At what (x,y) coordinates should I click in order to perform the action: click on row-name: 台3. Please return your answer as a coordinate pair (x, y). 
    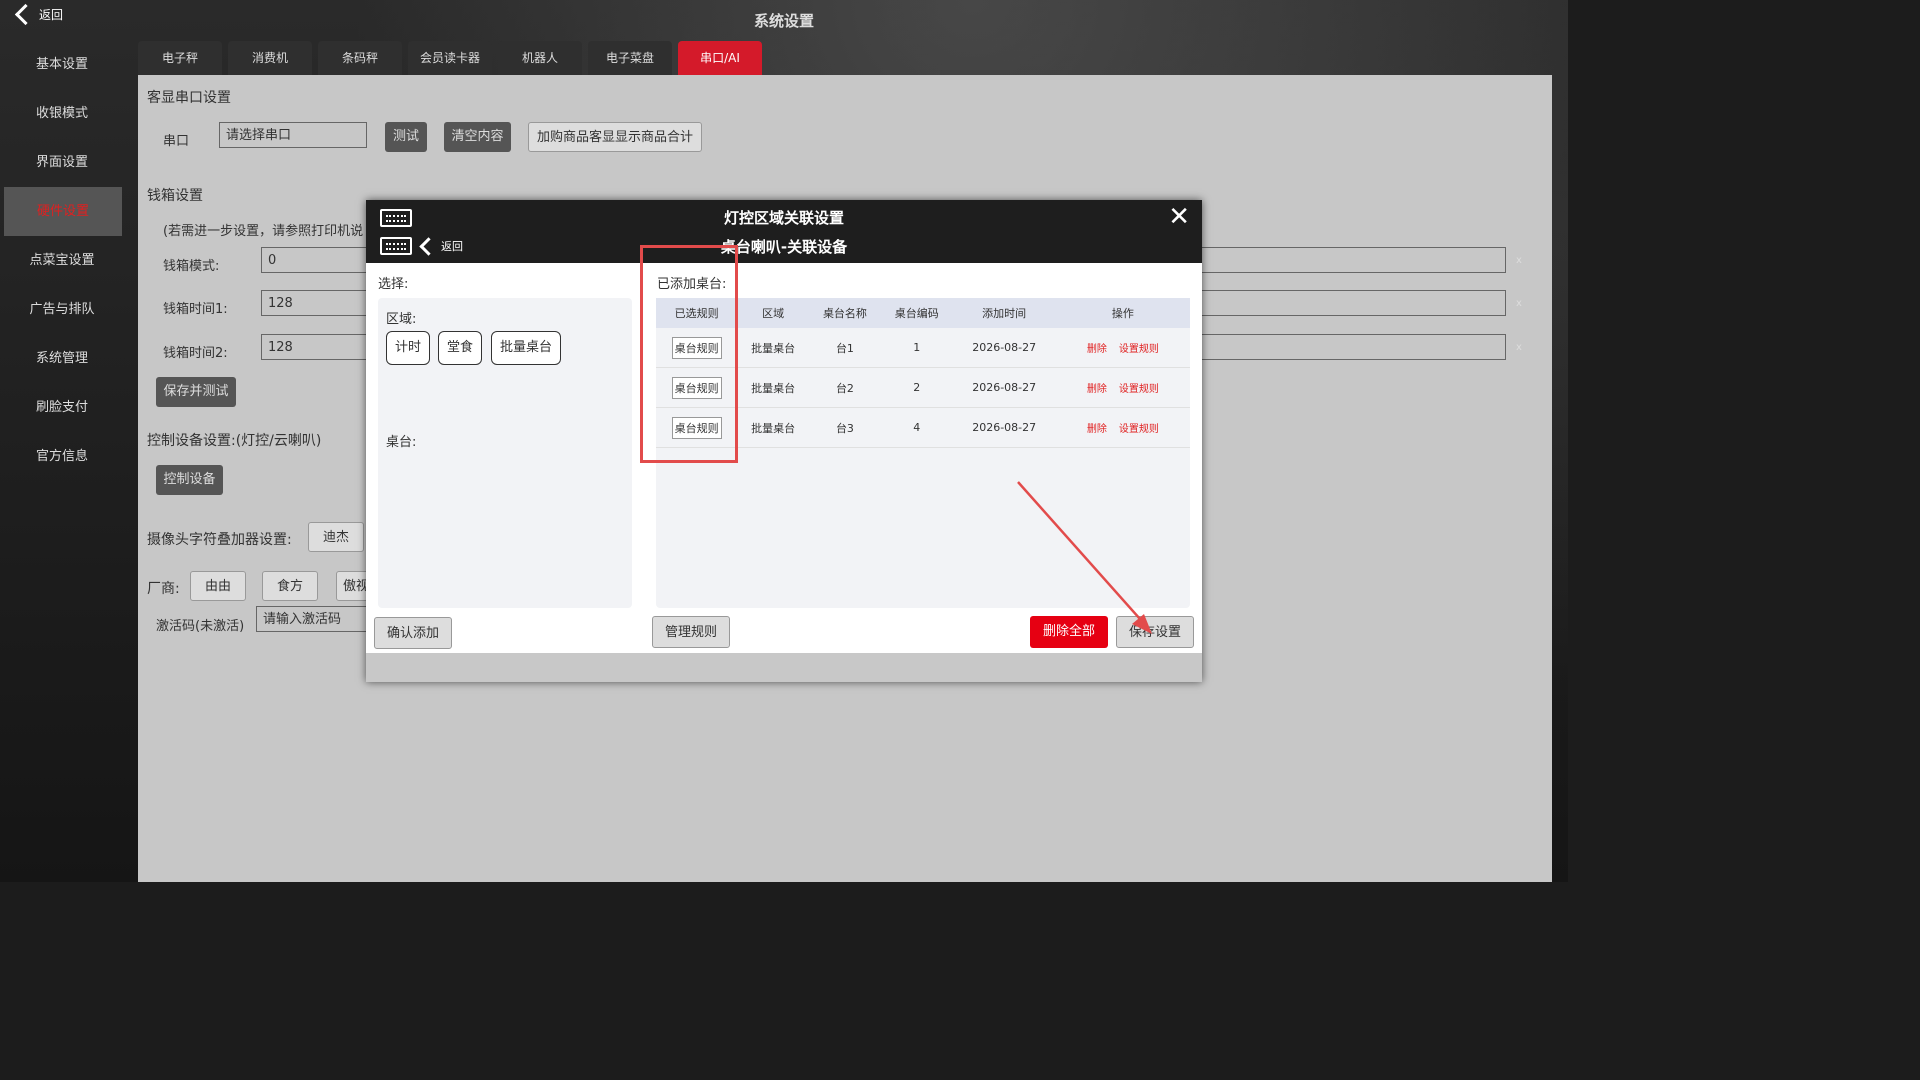
    Looking at the image, I should click on (845, 427).